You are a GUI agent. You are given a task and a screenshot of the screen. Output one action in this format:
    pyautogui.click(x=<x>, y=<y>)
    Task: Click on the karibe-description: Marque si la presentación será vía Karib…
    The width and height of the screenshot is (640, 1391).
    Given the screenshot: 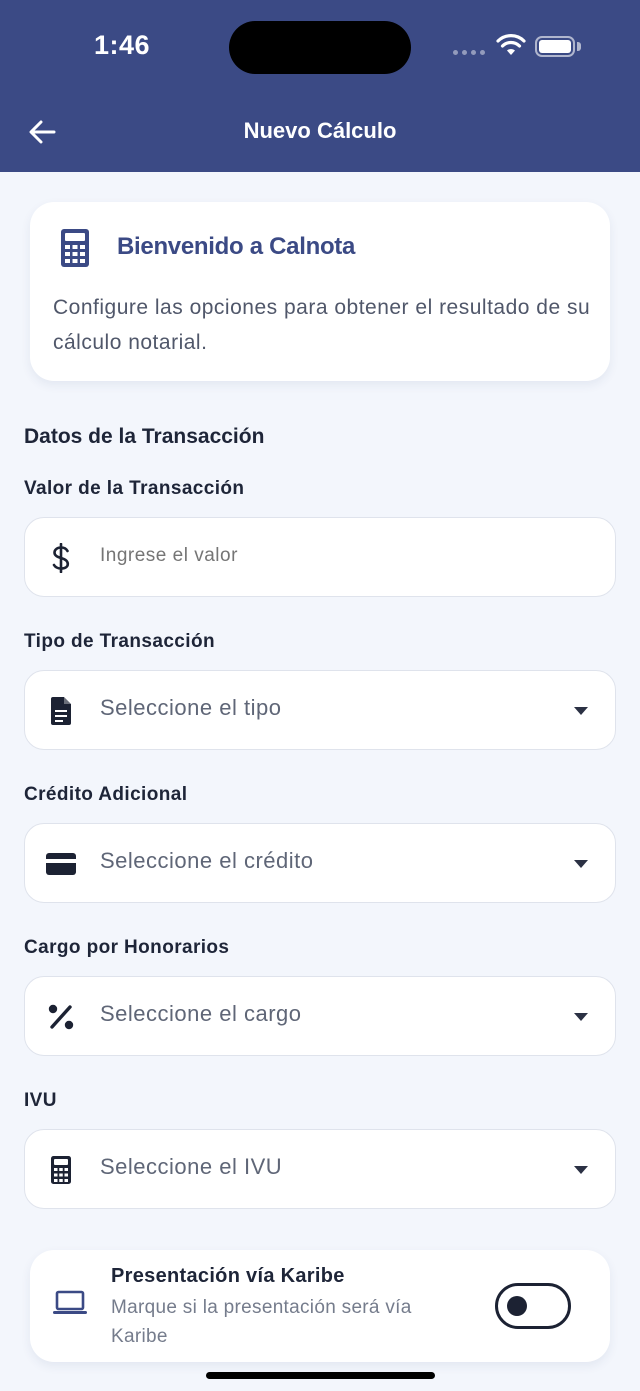 What is the action you would take?
    pyautogui.click(x=261, y=1322)
    